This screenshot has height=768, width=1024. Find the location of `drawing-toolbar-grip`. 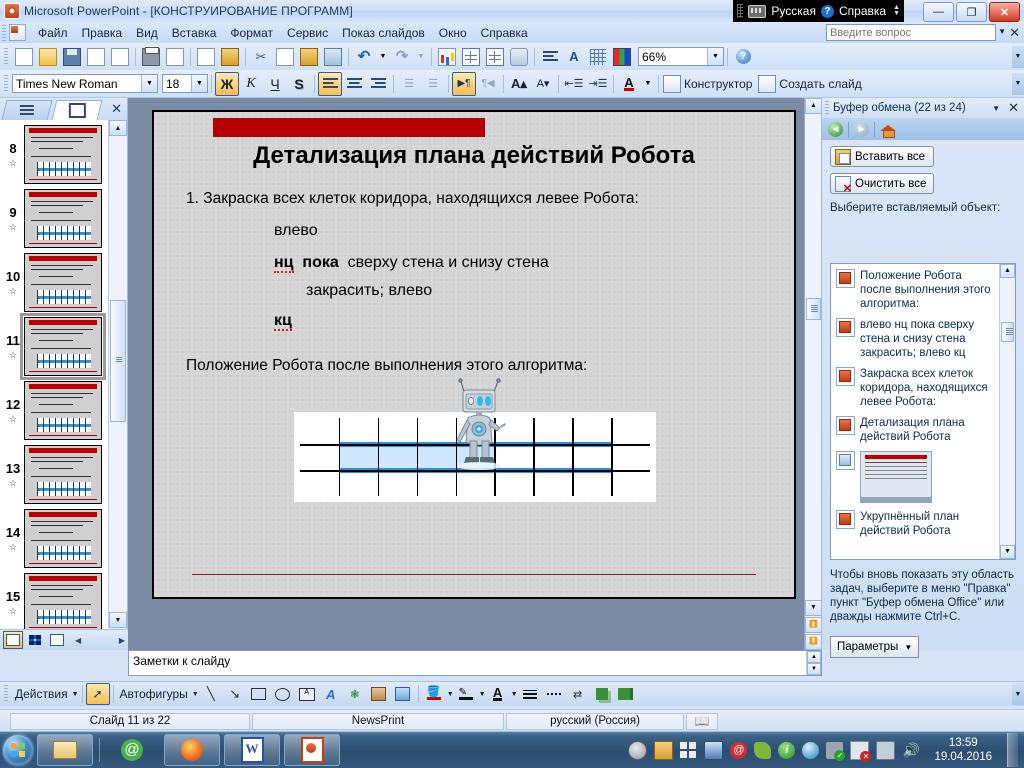

drawing-toolbar-grip is located at coordinates (6, 694).